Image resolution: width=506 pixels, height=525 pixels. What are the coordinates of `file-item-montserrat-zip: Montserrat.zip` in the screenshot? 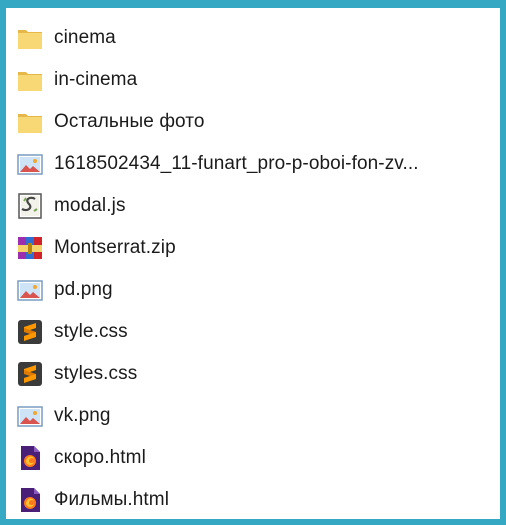 It's located at (253, 248).